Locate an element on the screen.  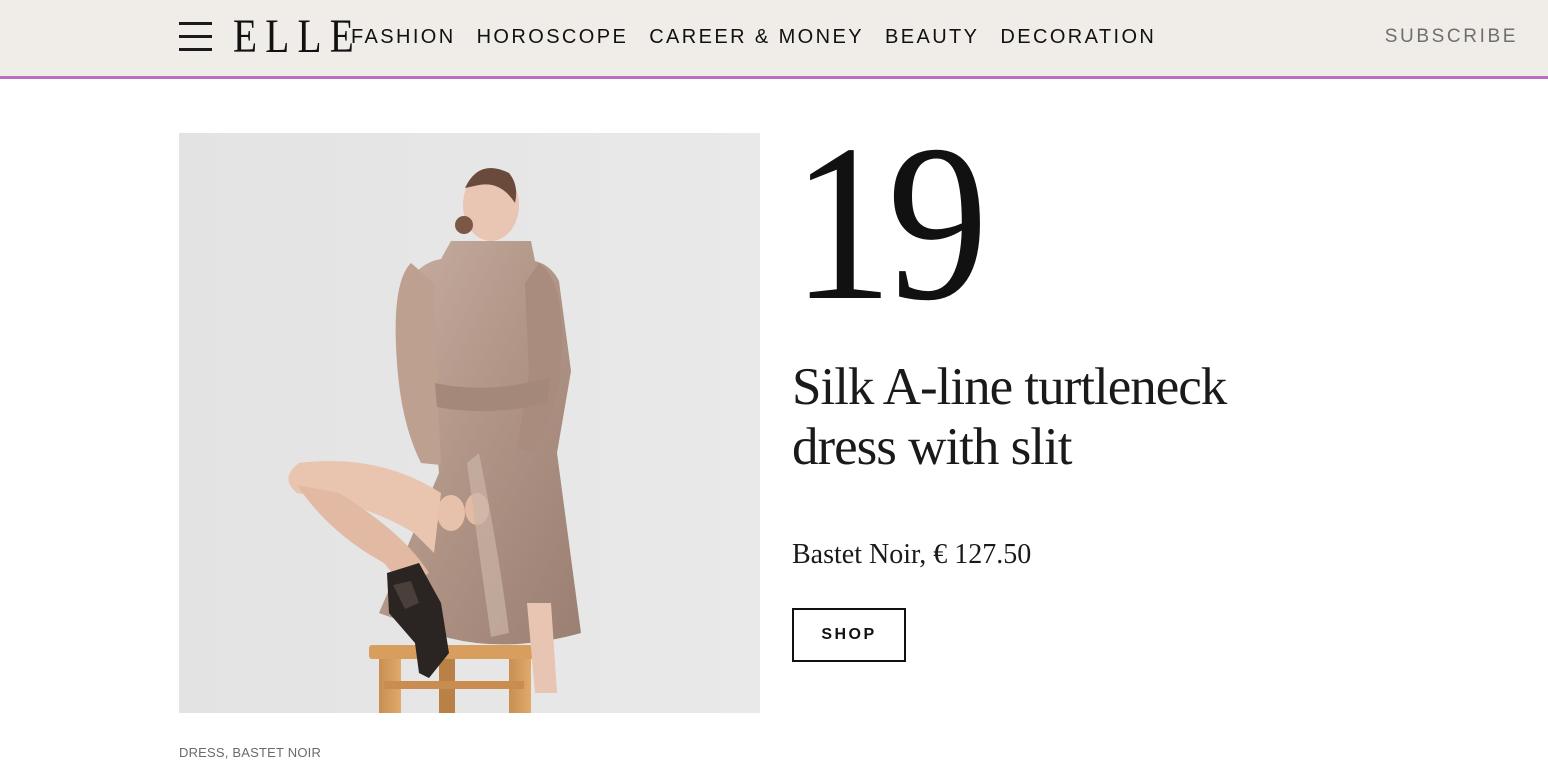
subscribe-link: SUBSCRIBE is located at coordinates (1451, 37).